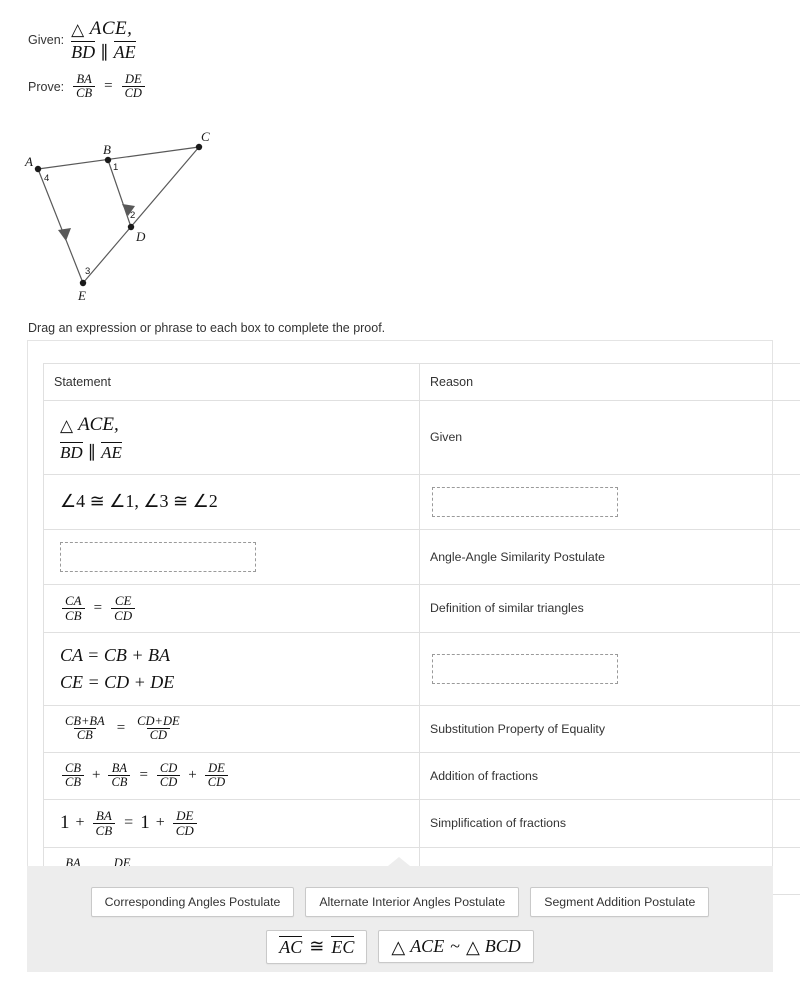 The image size is (800, 983). Describe the element at coordinates (131, 227) in the screenshot. I see `vertex-d` at that location.